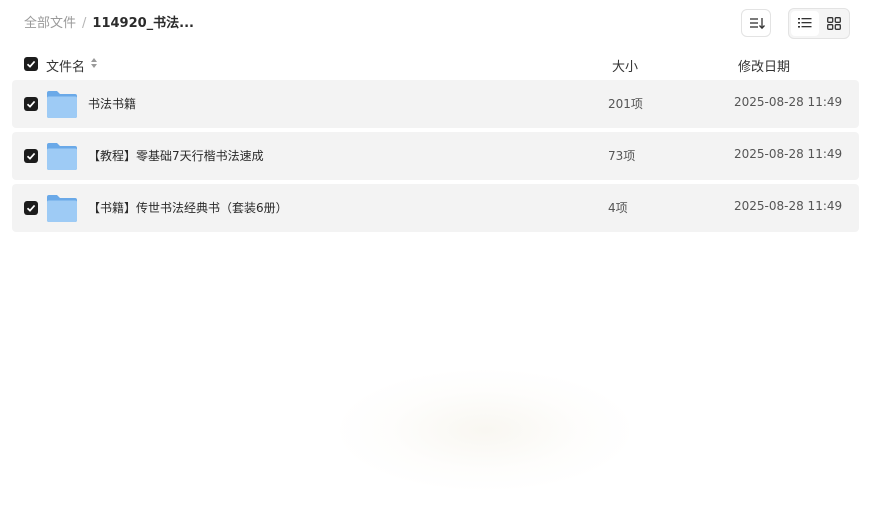  Describe the element at coordinates (50, 23) in the screenshot. I see `breadcrumb-root-link: 全部文件` at that location.